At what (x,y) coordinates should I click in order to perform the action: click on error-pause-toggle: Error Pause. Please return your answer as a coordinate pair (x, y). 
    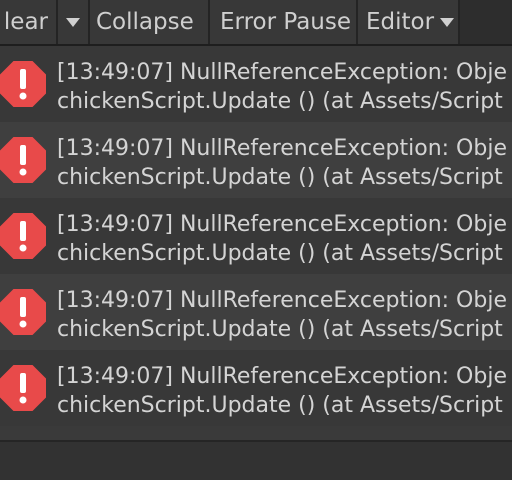
    Looking at the image, I should click on (284, 22).